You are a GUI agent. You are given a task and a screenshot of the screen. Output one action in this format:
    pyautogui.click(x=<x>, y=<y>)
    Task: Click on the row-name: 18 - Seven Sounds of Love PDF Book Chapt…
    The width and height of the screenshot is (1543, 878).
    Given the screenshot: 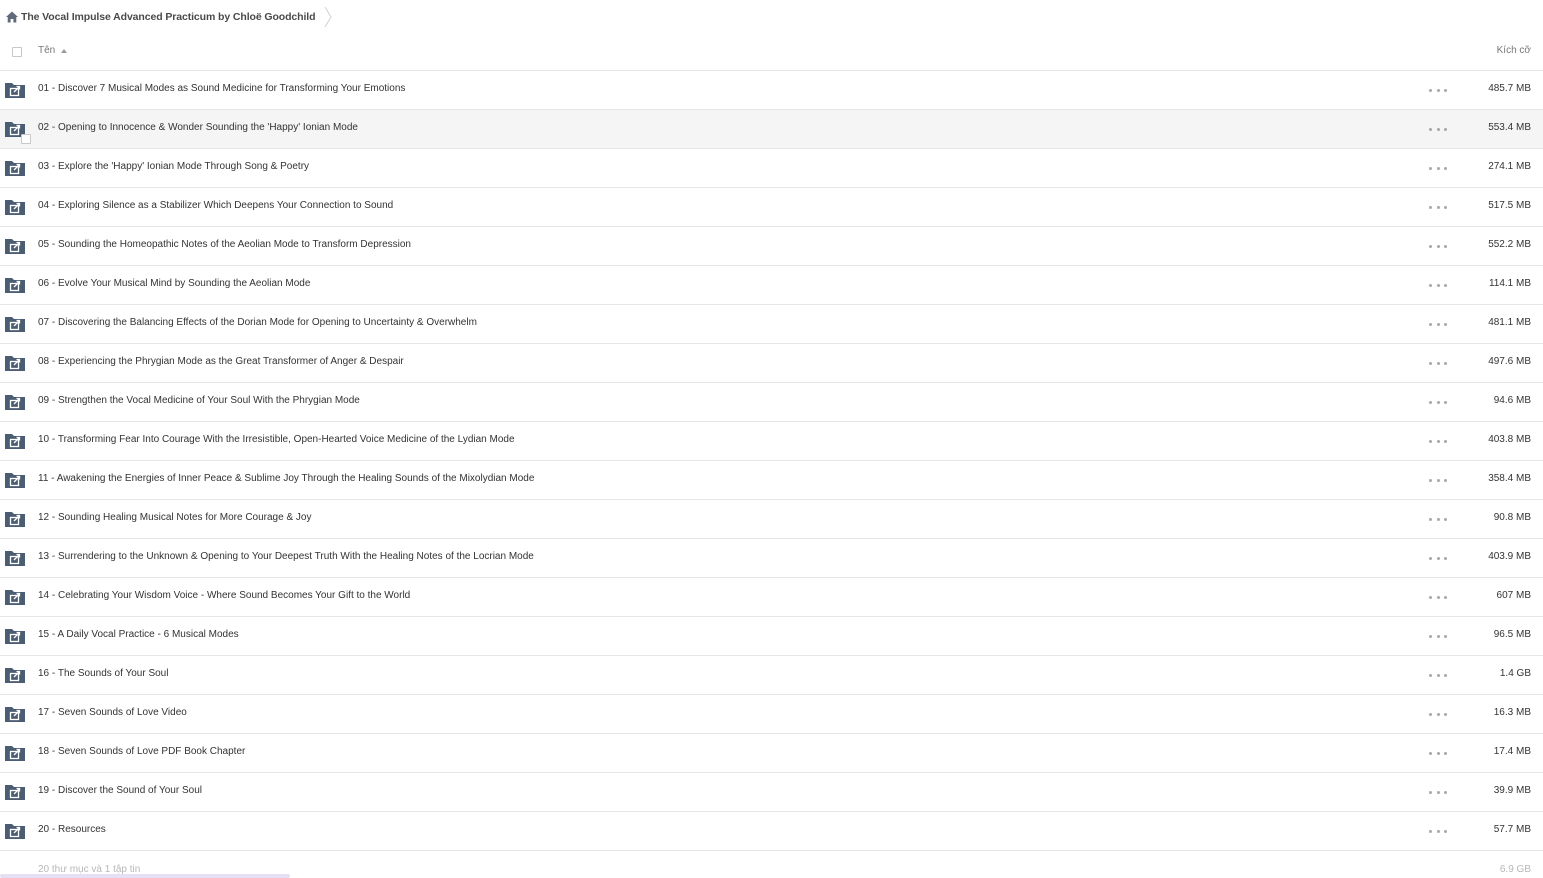 What is the action you would take?
    pyautogui.click(x=141, y=751)
    